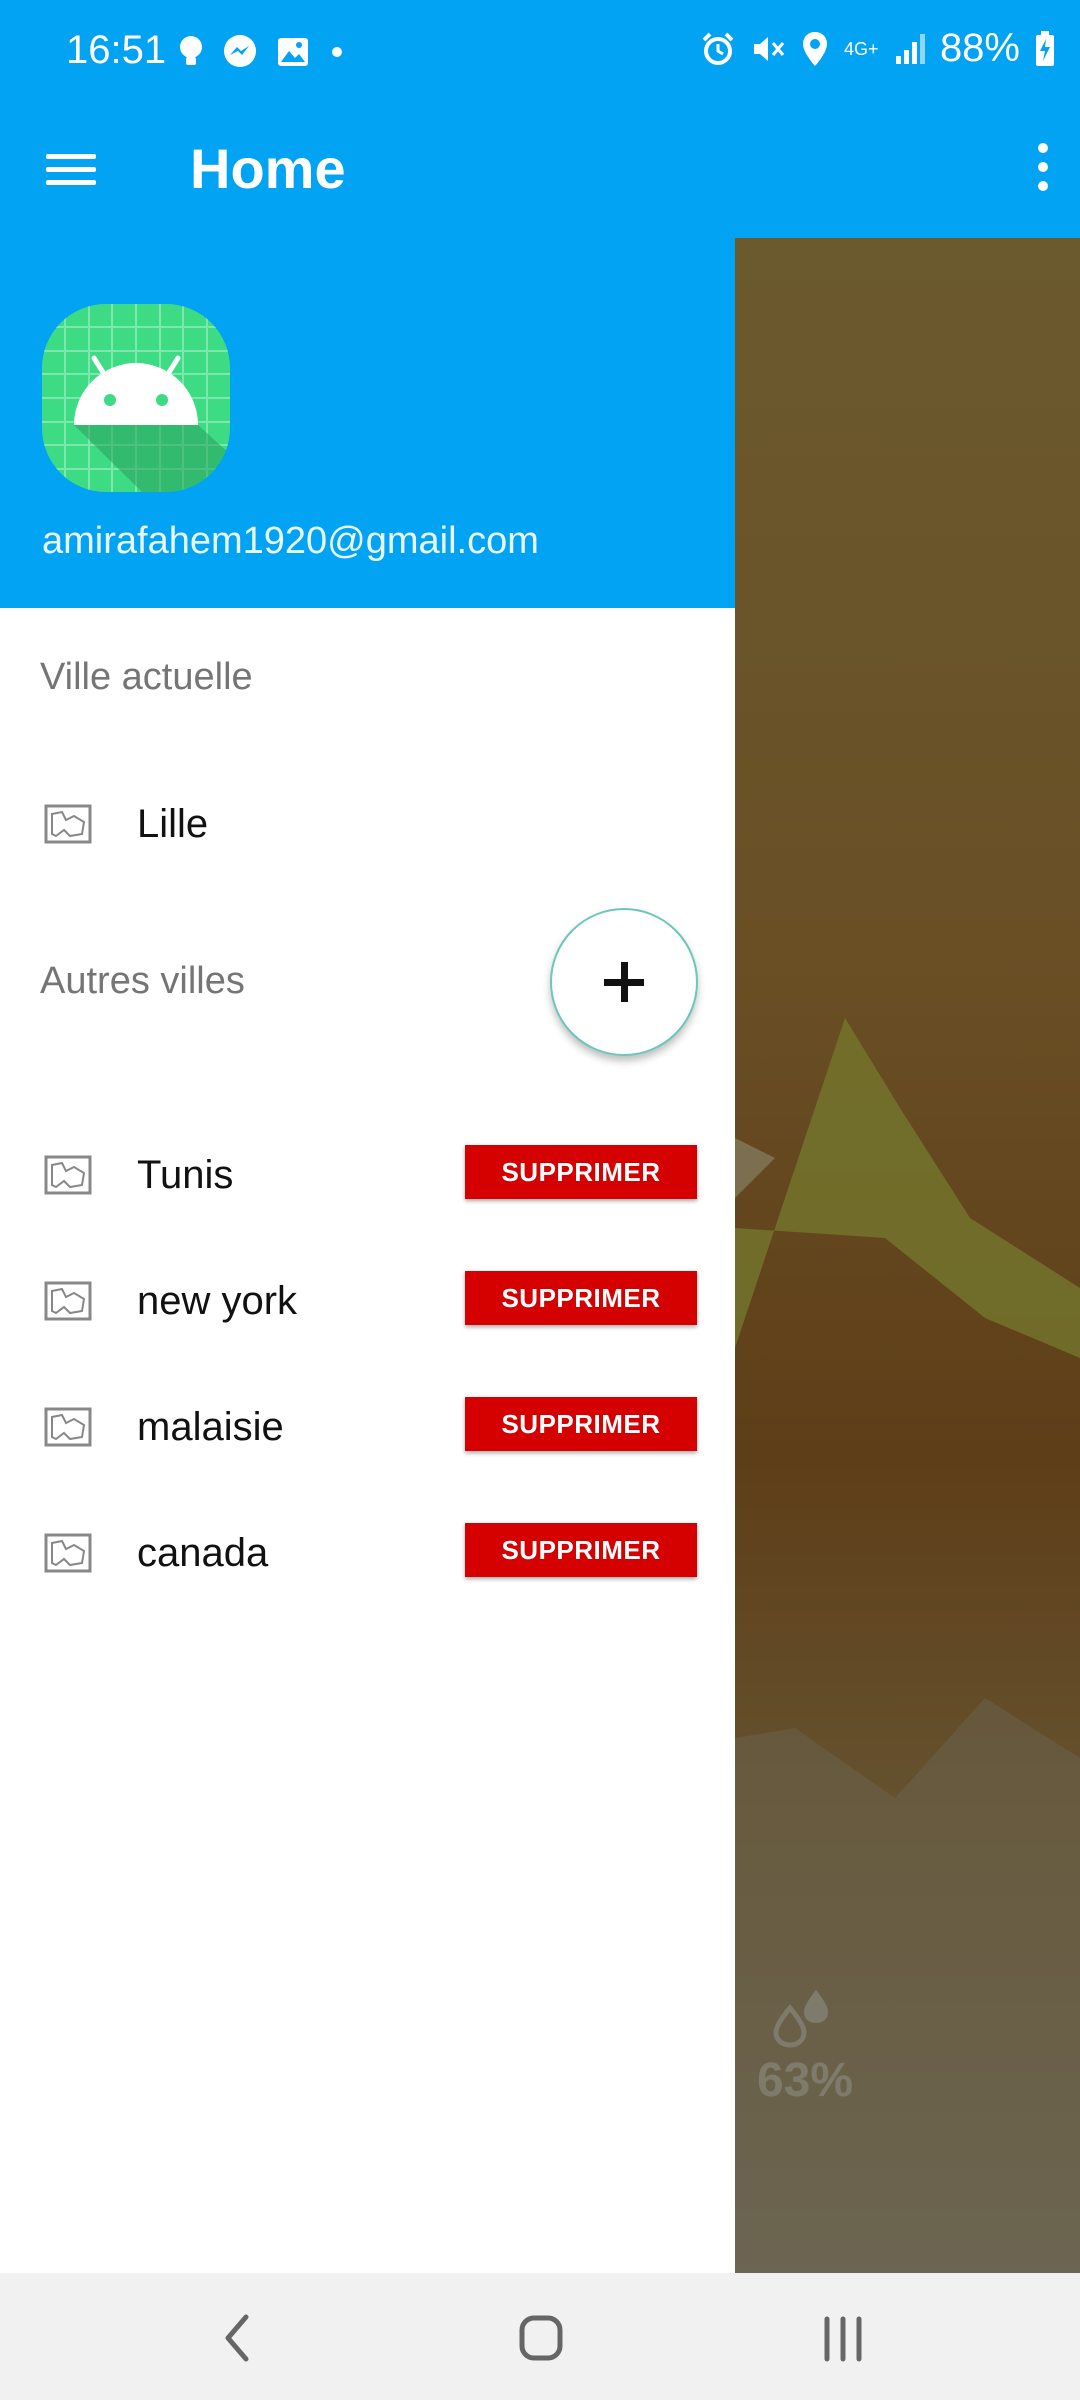  What do you see at coordinates (367, 1430) in the screenshot?
I see `list-item: malaisie SUPPRIMER` at bounding box center [367, 1430].